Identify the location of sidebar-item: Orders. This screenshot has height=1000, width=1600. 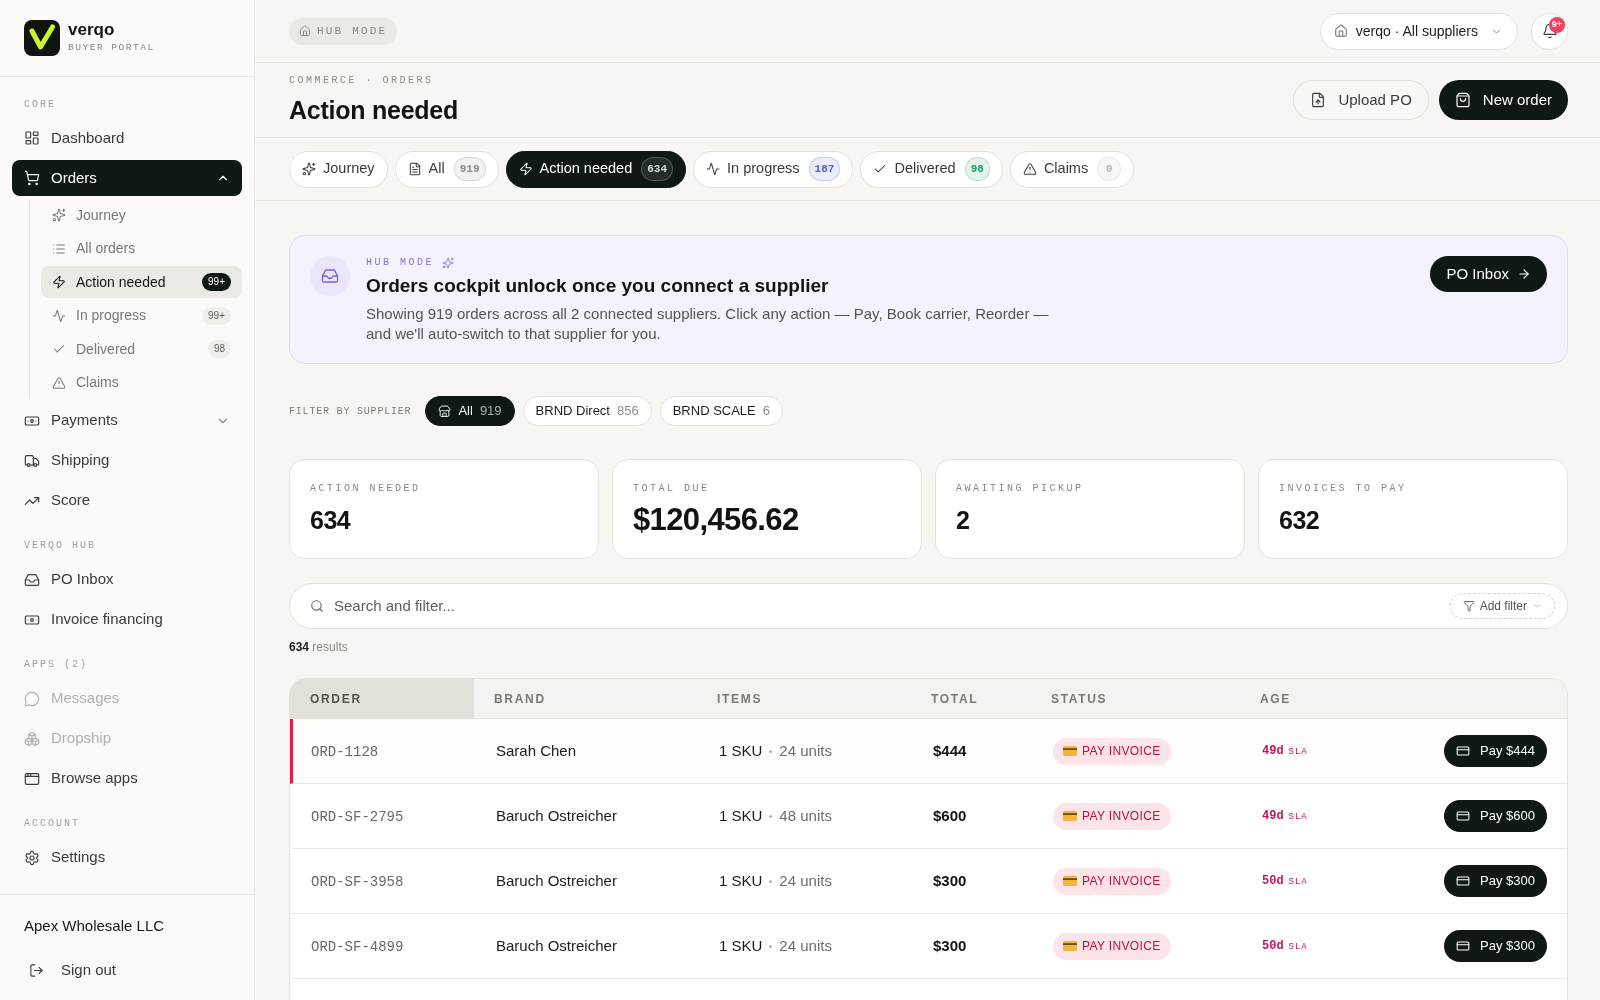
(127, 178).